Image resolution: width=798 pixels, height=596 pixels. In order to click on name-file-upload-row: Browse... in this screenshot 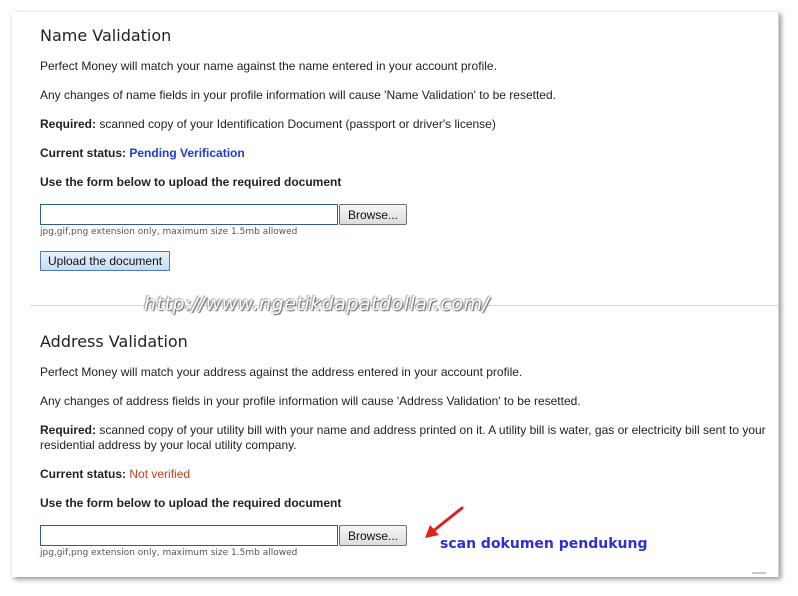, I will do `click(404, 214)`.